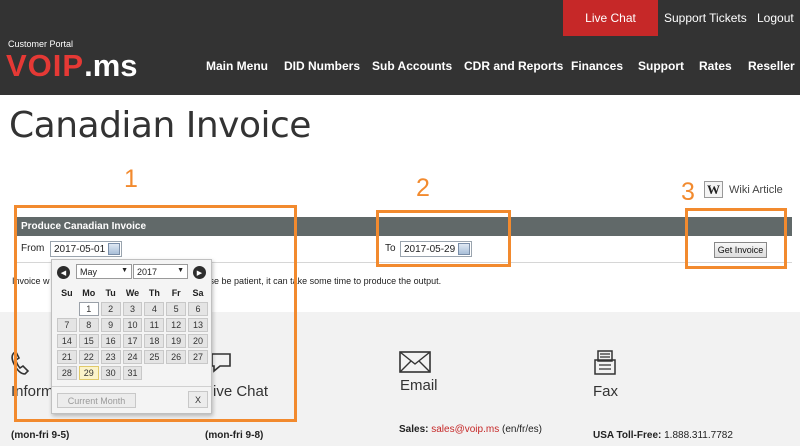 This screenshot has height=446, width=800. What do you see at coordinates (131, 179) in the screenshot?
I see `annotation-number-1: 1` at bounding box center [131, 179].